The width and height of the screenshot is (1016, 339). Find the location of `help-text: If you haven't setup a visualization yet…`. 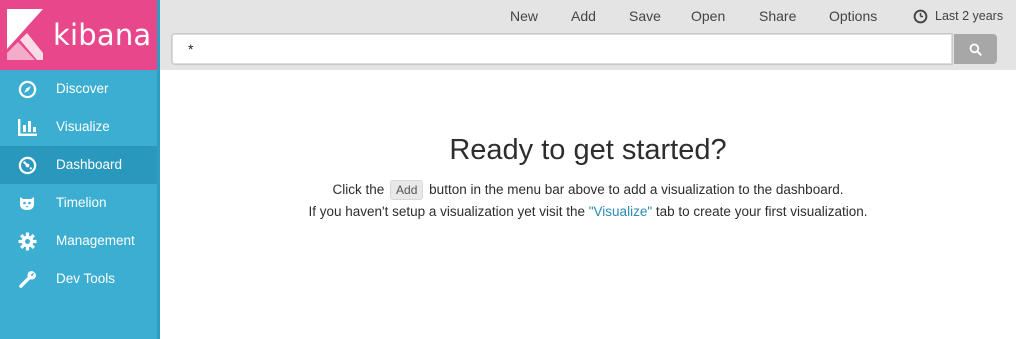

help-text: If you haven't setup a visualization yet… is located at coordinates (446, 211).